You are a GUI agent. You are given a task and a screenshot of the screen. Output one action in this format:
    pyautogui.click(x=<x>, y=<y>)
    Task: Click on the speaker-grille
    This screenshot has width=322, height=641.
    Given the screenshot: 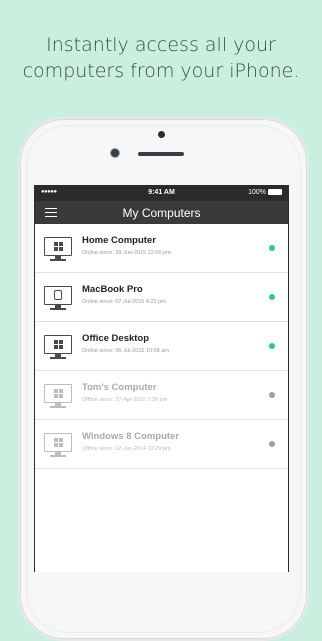 What is the action you would take?
    pyautogui.click(x=161, y=154)
    